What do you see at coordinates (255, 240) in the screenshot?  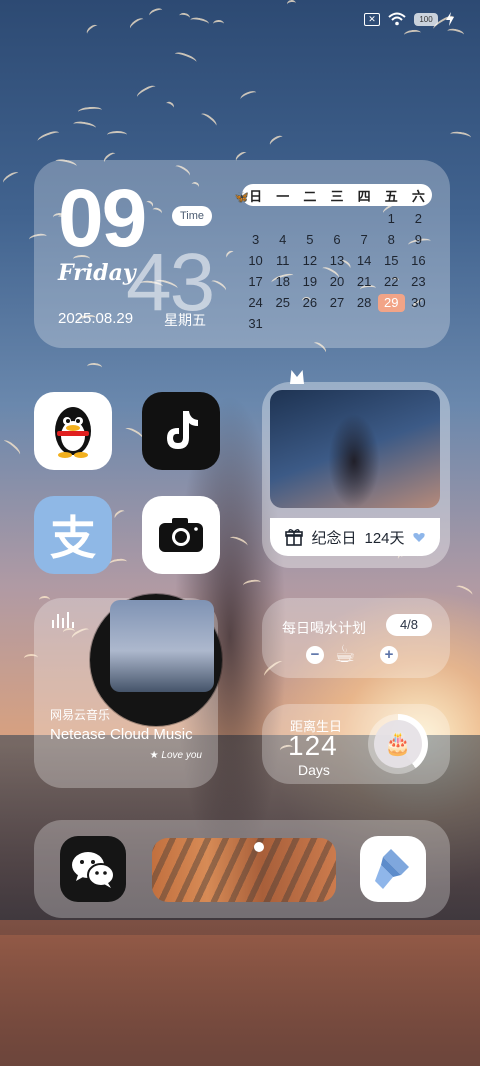 I see `calendar-day: 3` at bounding box center [255, 240].